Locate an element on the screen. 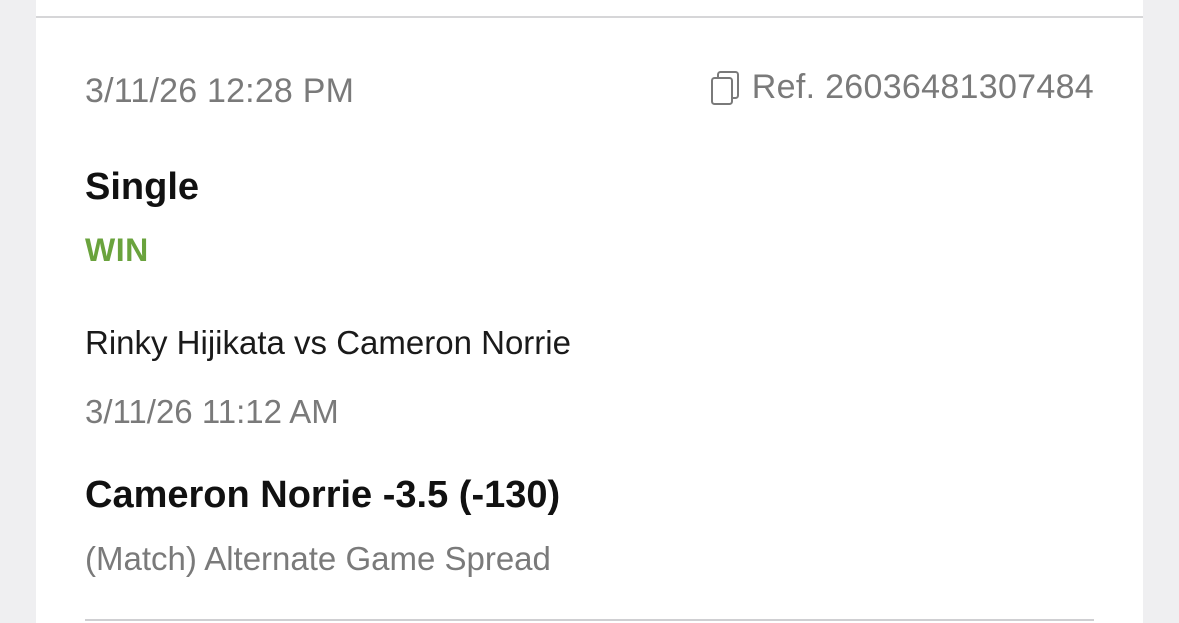 The height and width of the screenshot is (623, 1179). copy-icon is located at coordinates (725, 88).